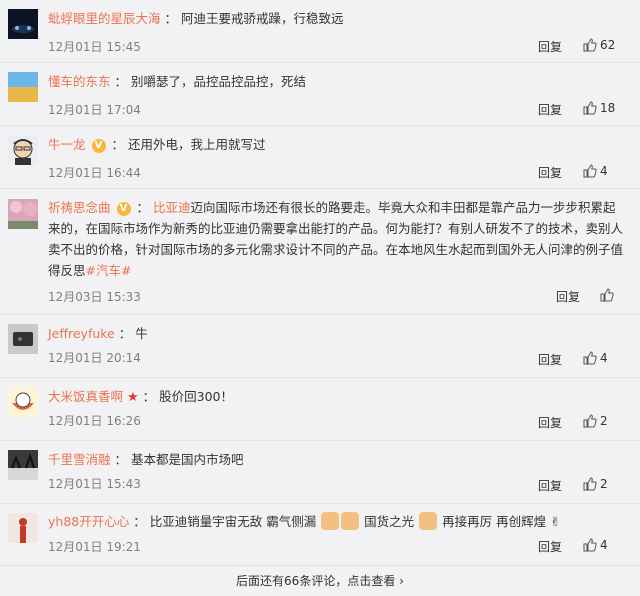 The image size is (640, 596). Describe the element at coordinates (94, 421) in the screenshot. I see `comment-time: 12月01日 16:26` at that location.